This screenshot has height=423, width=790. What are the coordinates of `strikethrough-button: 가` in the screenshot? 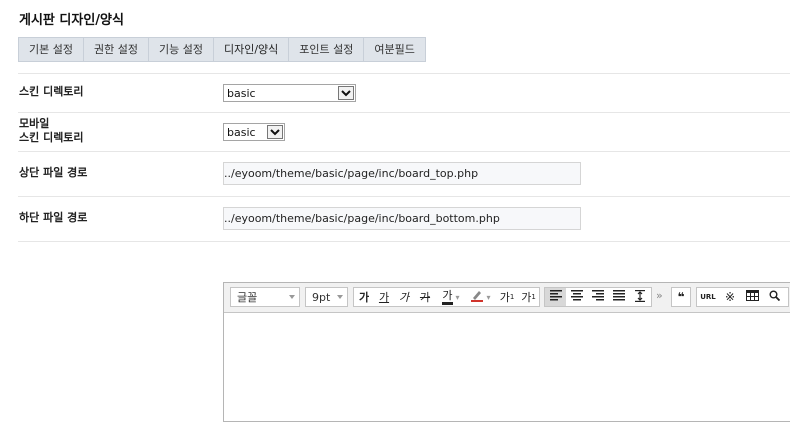 It's located at (425, 297).